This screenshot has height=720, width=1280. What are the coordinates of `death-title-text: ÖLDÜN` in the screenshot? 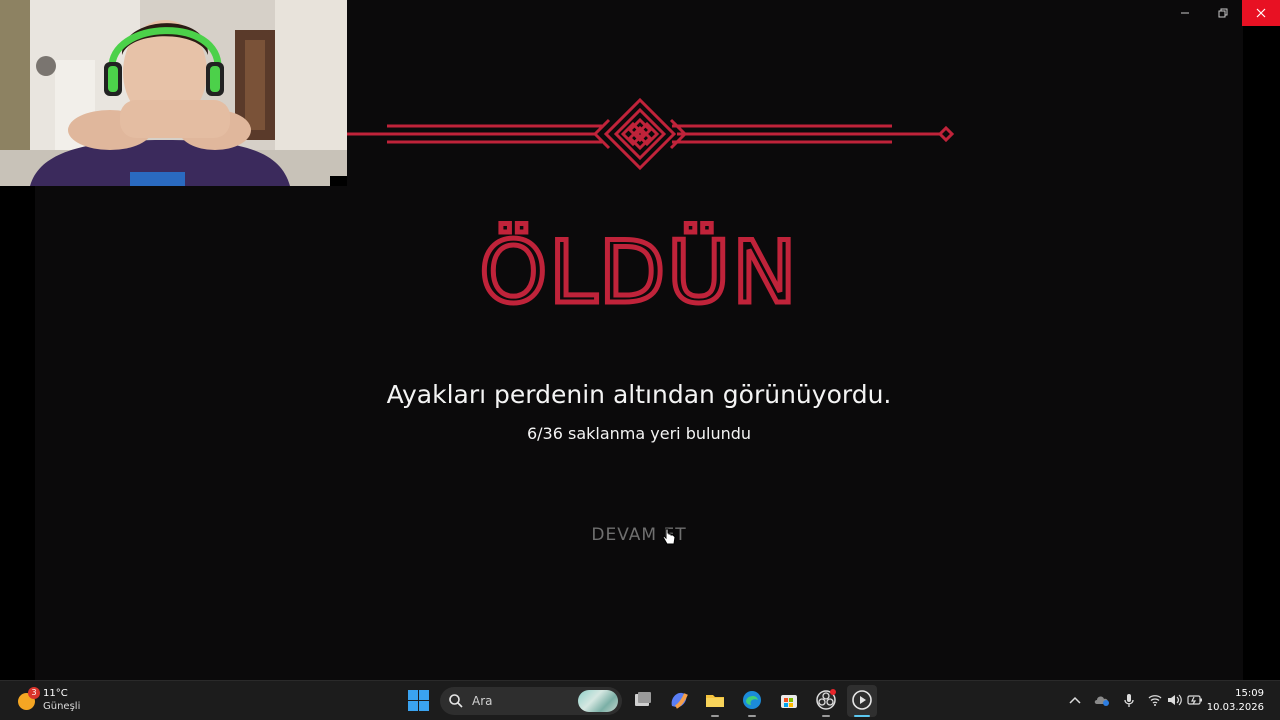 It's located at (638, 268).